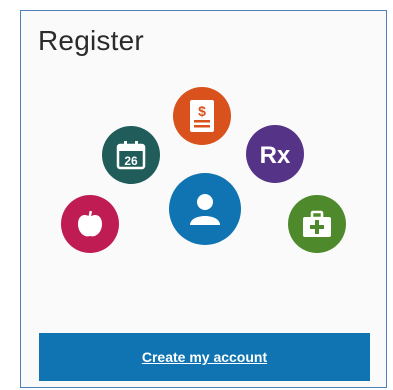  I want to click on create-account-button: Create my account, so click(204, 357).